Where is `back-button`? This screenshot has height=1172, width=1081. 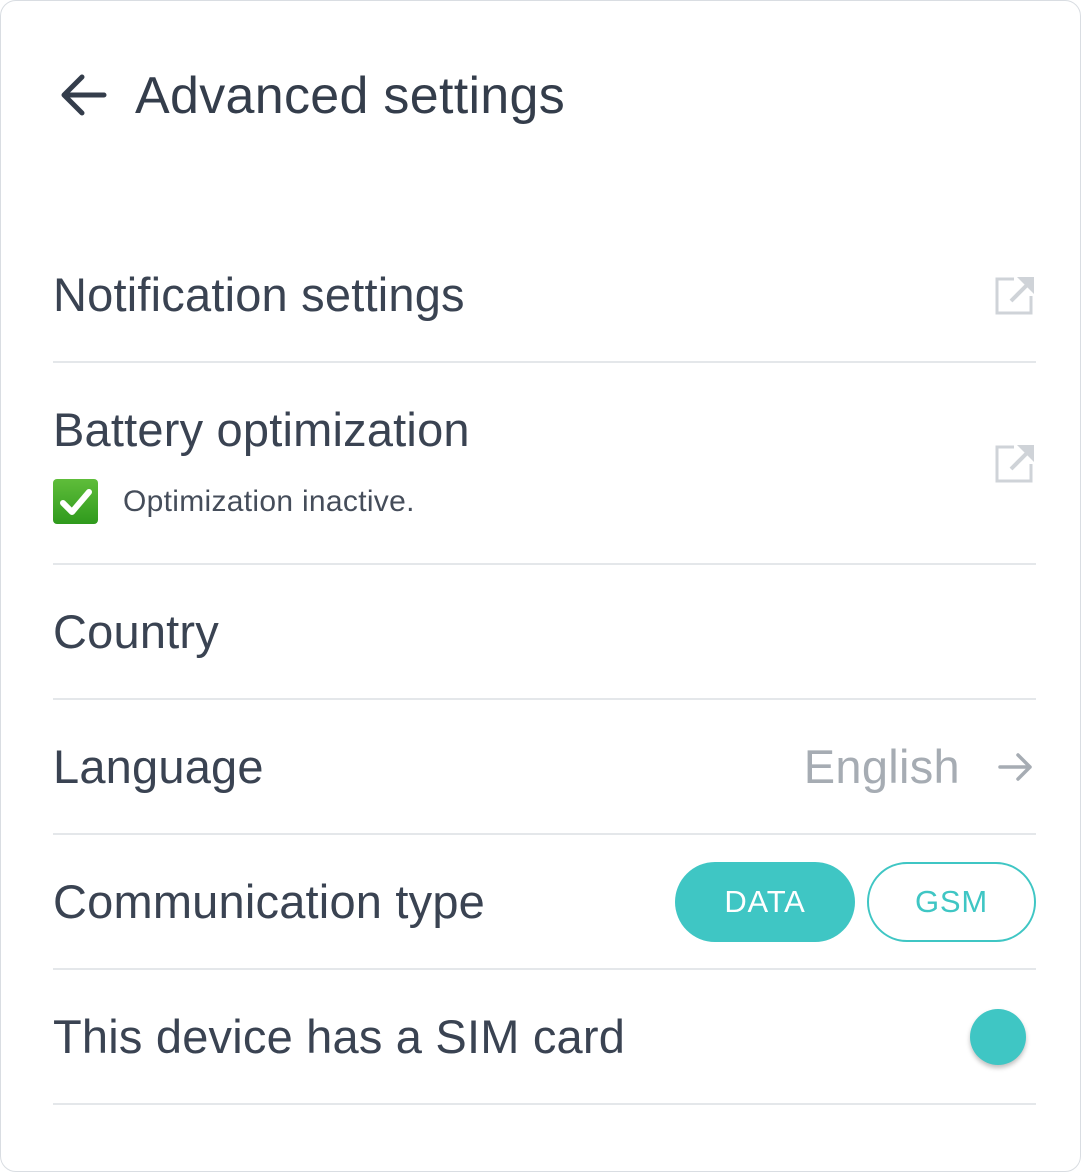
back-button is located at coordinates (83, 95).